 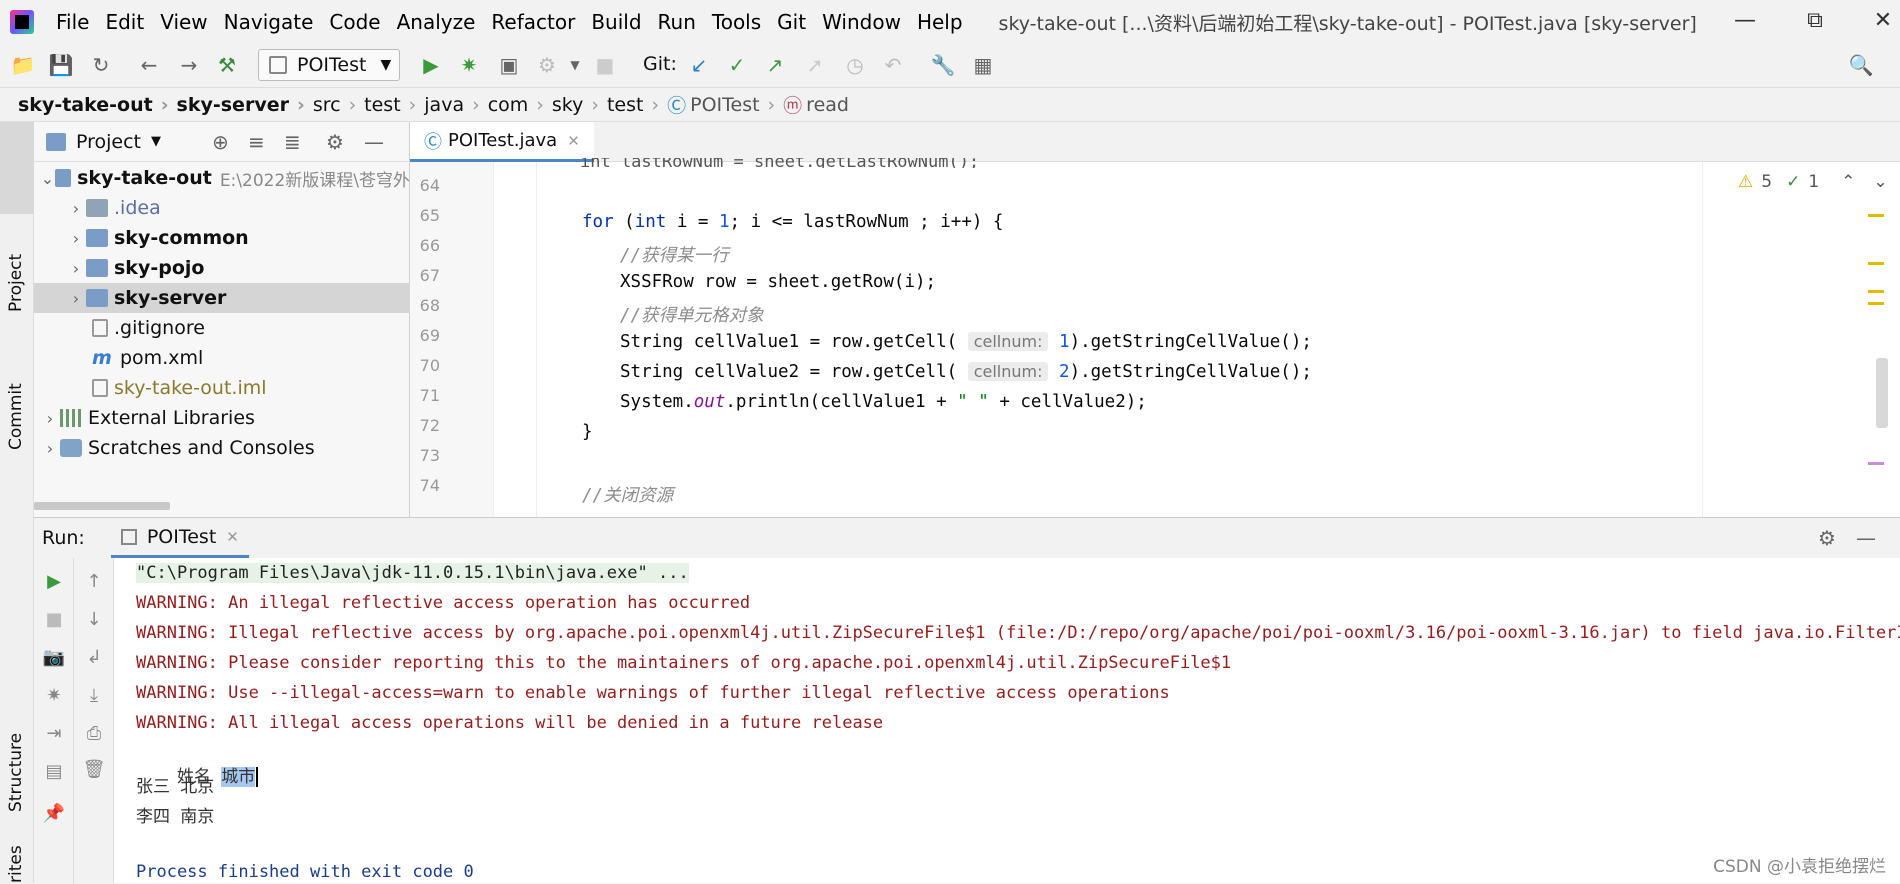 What do you see at coordinates (1815, 22) in the screenshot?
I see `restore-icon: ⧉` at bounding box center [1815, 22].